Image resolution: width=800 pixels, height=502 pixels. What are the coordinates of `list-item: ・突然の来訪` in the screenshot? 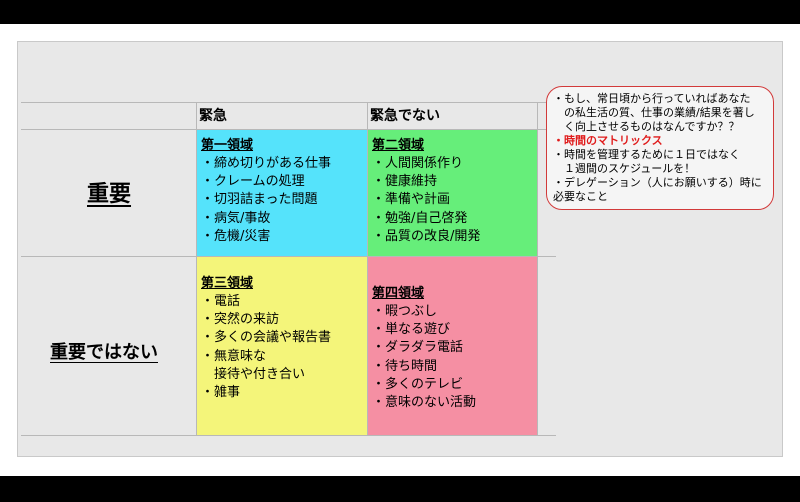 It's located at (240, 320).